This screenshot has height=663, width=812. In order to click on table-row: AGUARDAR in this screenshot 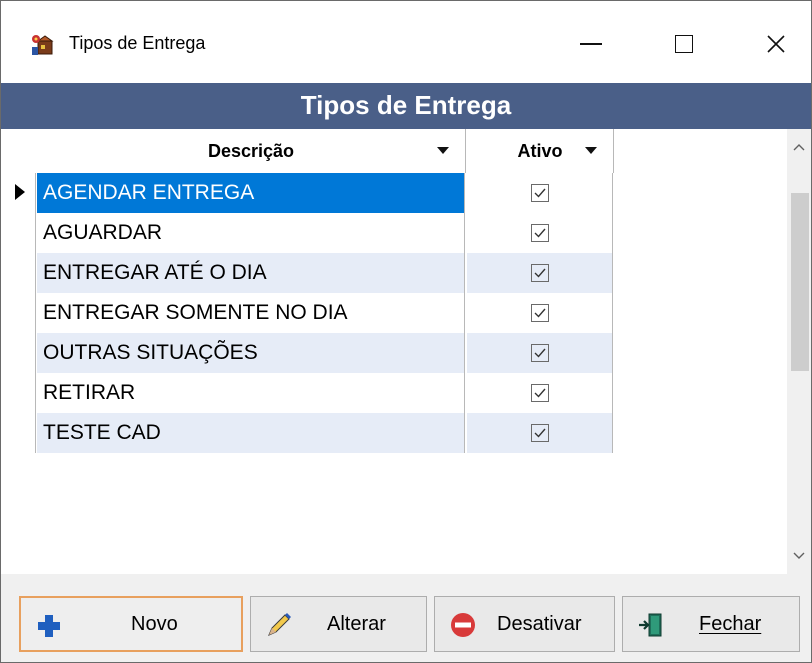, I will do `click(325, 233)`.